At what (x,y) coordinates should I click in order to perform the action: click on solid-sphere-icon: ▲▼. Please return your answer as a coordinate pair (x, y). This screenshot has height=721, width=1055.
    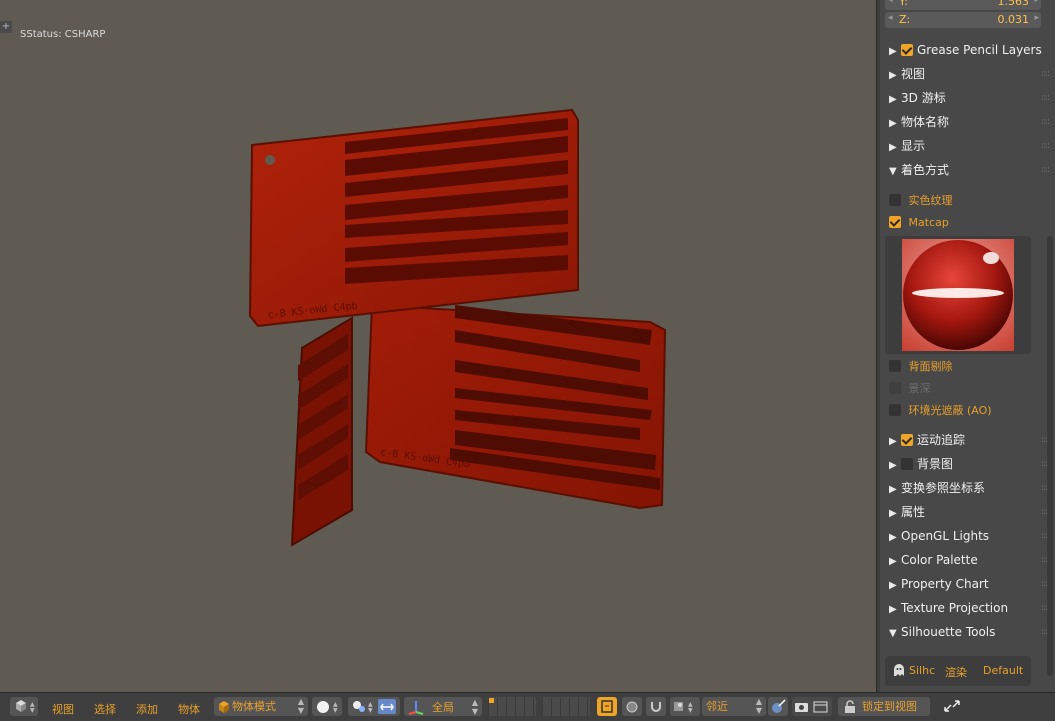
    Looking at the image, I should click on (327, 707).